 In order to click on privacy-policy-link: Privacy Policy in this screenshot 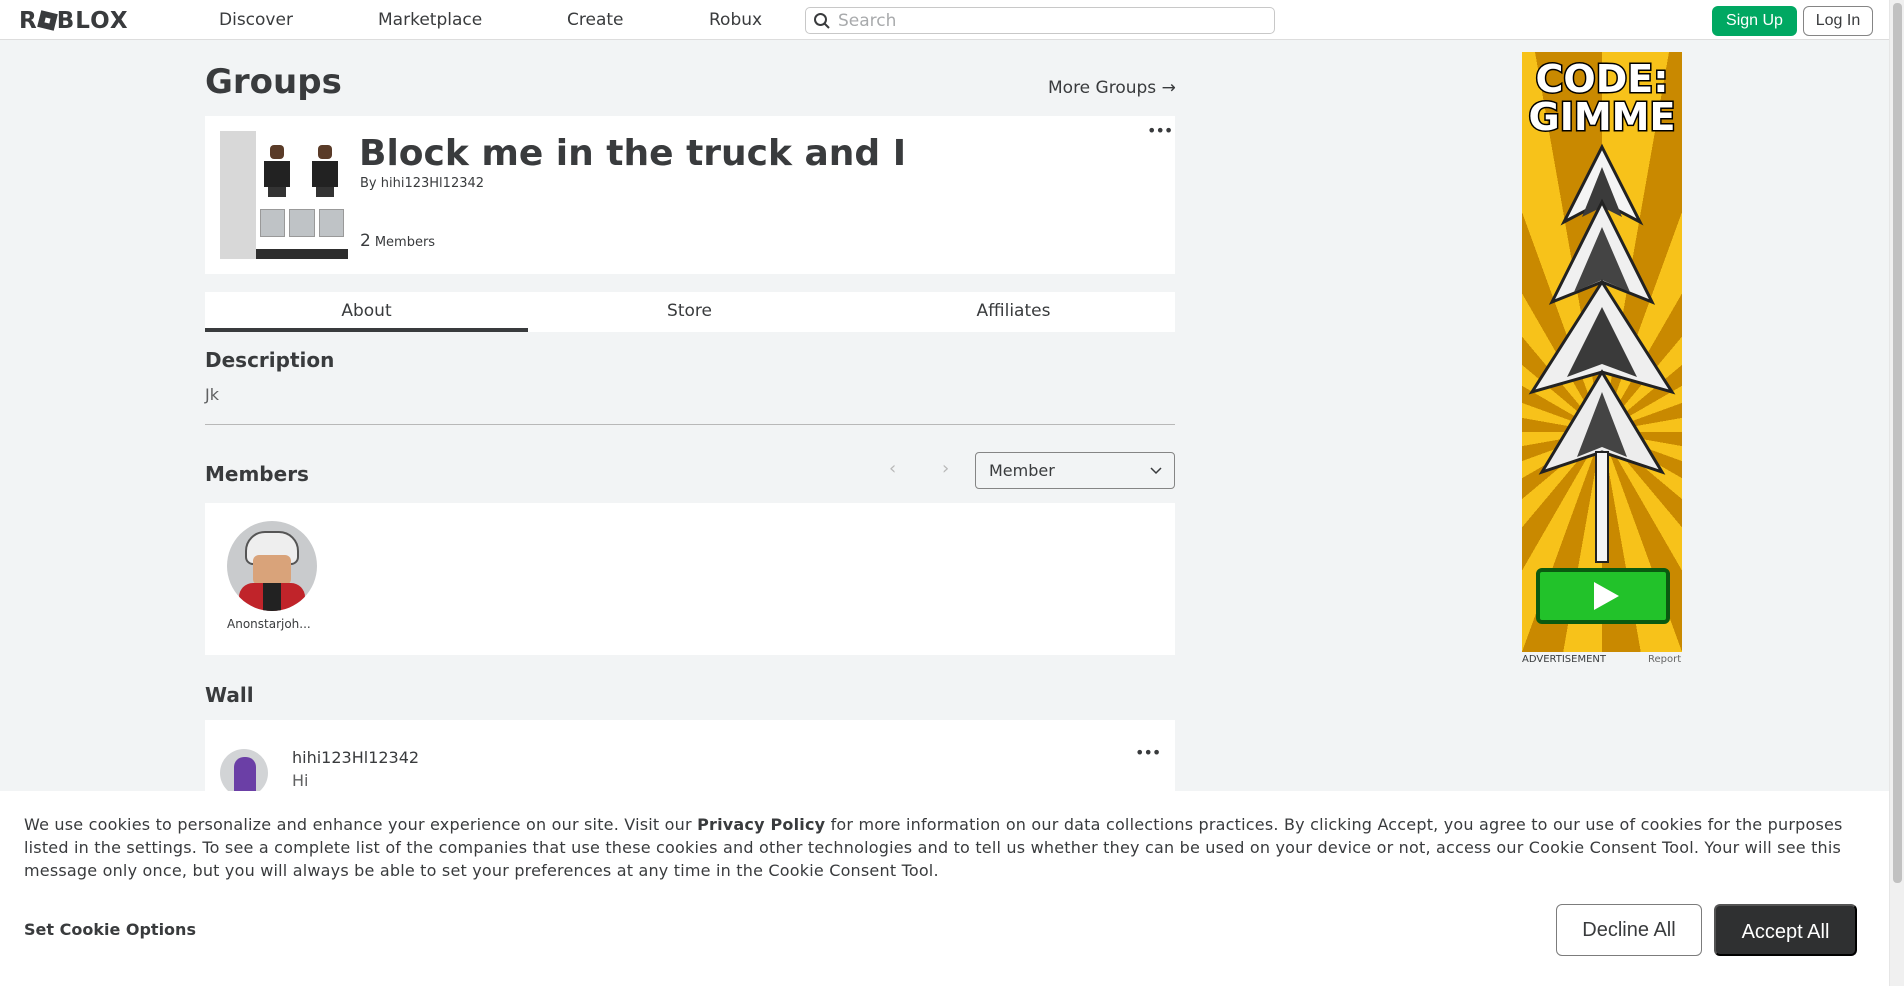, I will do `click(761, 824)`.